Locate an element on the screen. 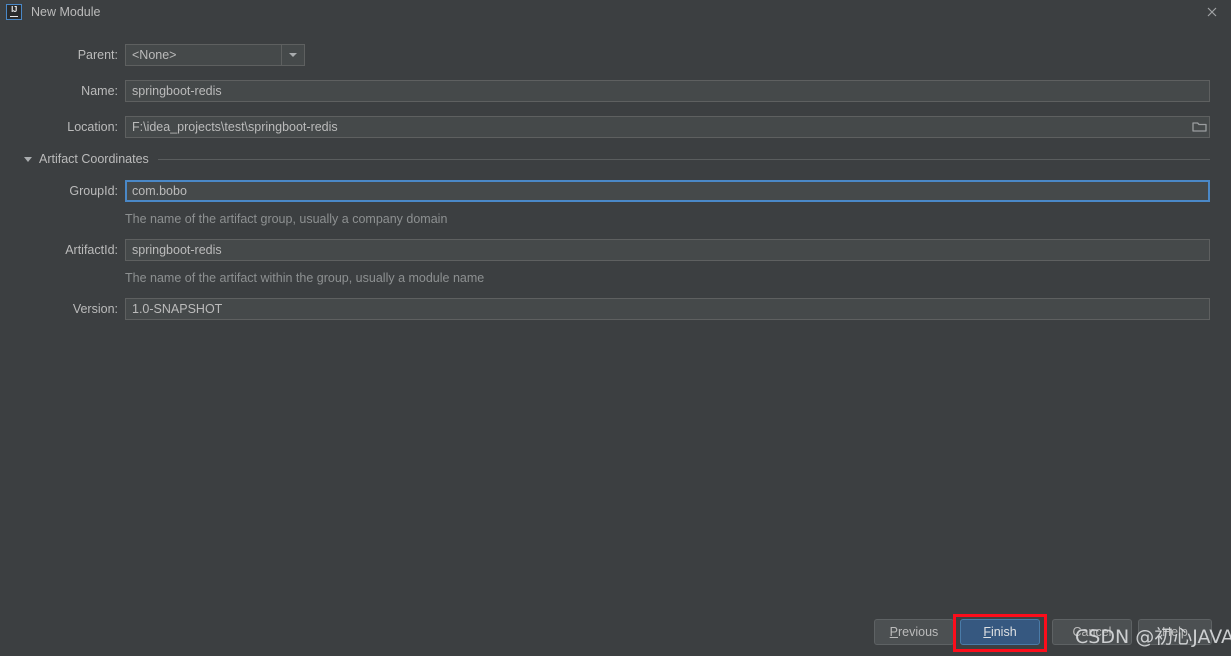  version-input is located at coordinates (667, 309).